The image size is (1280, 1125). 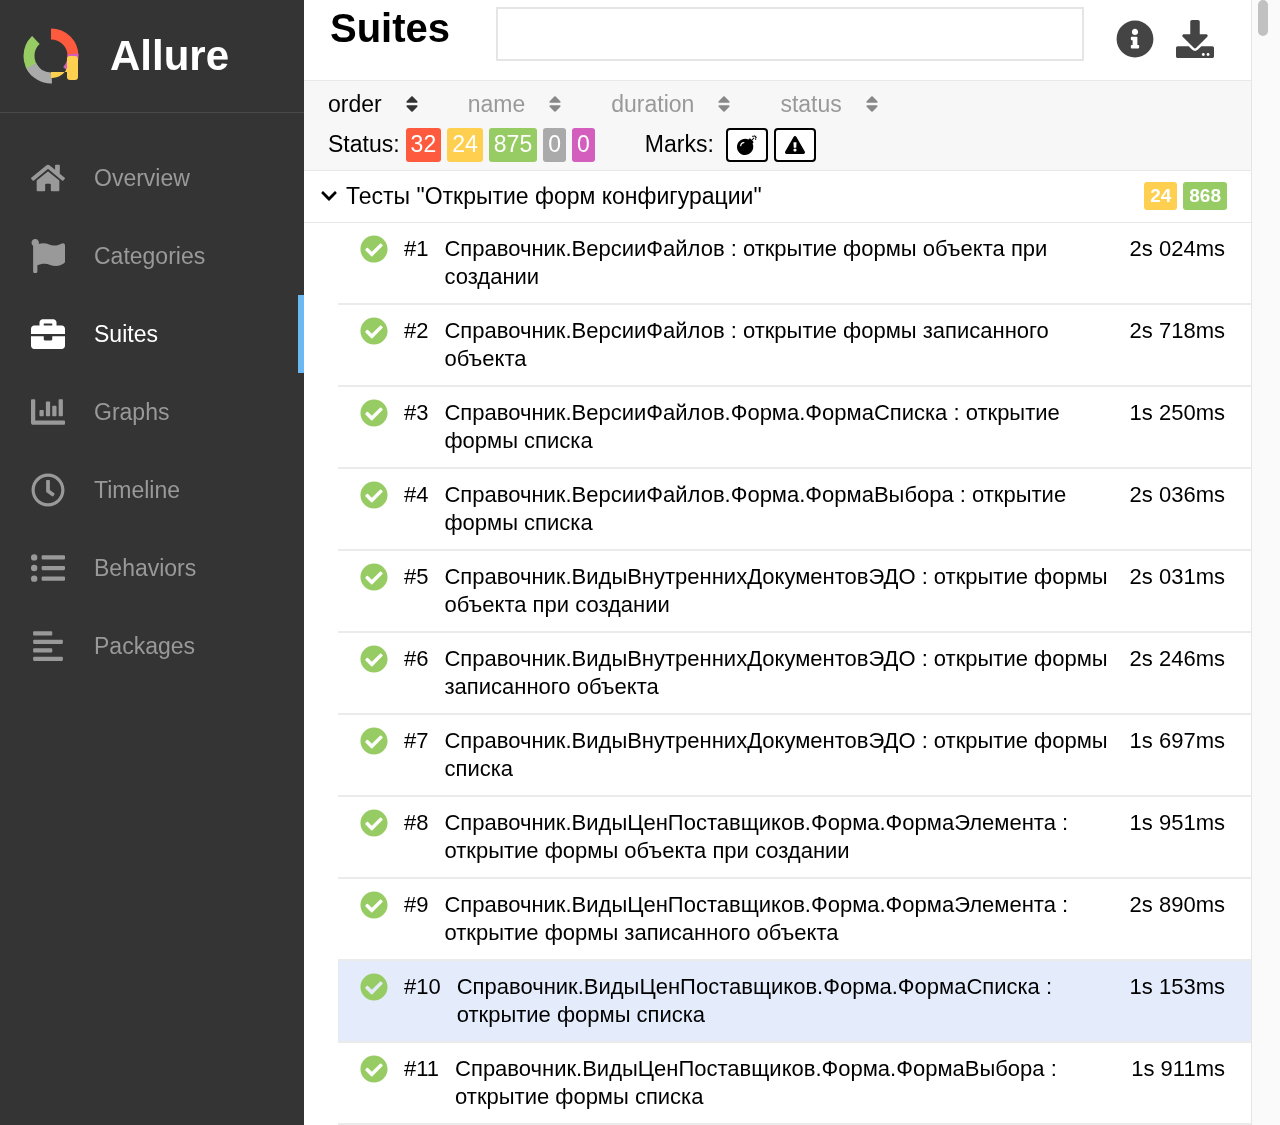 What do you see at coordinates (48, 490) in the screenshot?
I see `clock-icon` at bounding box center [48, 490].